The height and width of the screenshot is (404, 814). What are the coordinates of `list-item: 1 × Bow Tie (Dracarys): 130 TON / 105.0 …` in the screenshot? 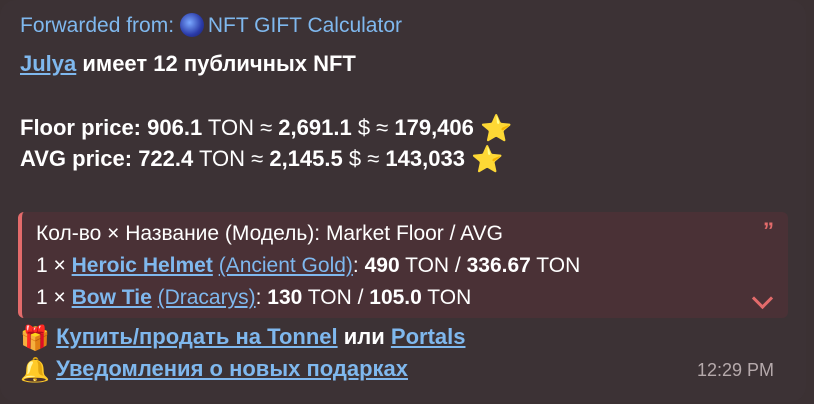 It's located at (254, 297).